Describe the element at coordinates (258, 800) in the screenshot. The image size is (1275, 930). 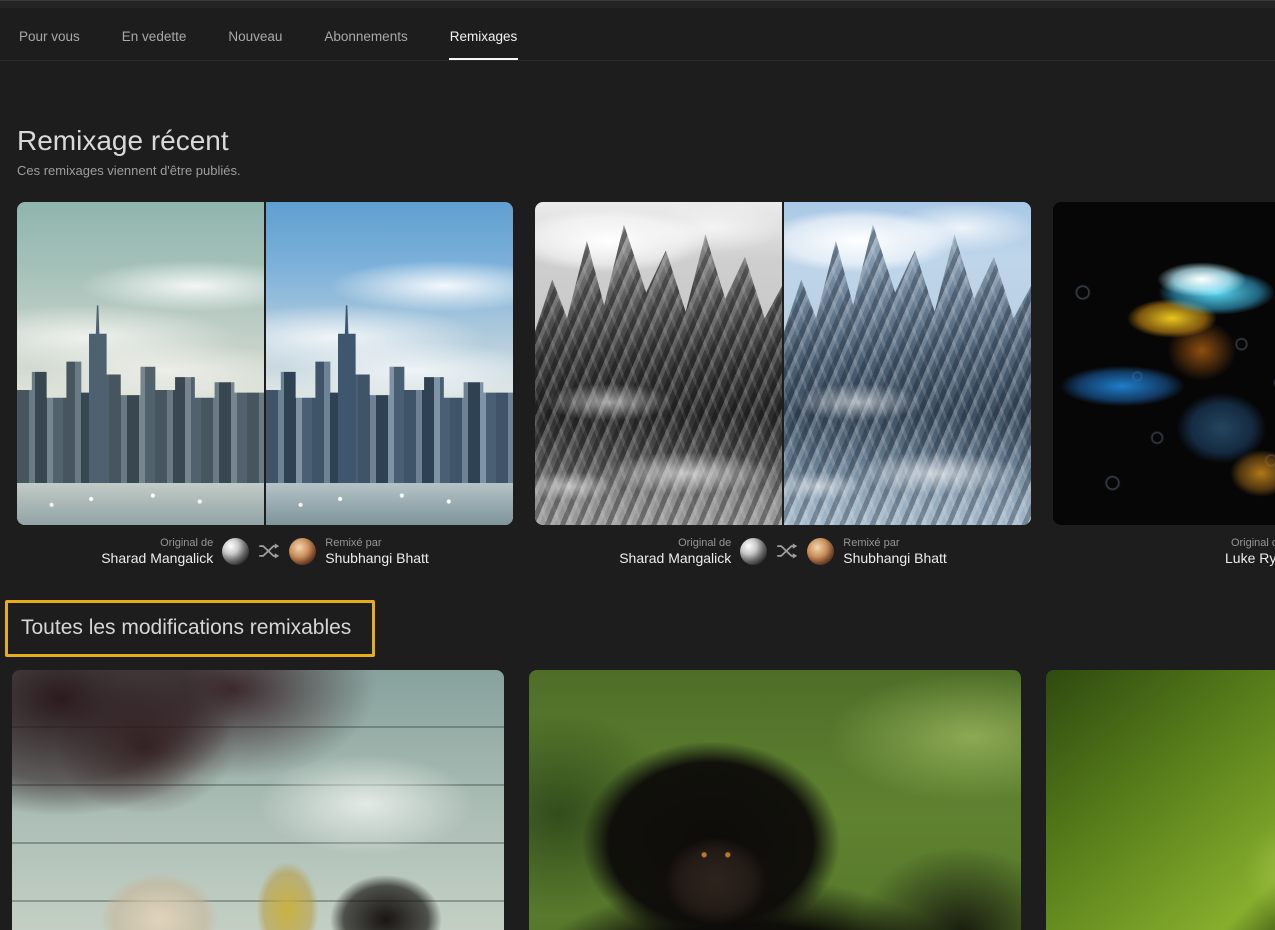
I see `photo-card-dogs` at that location.